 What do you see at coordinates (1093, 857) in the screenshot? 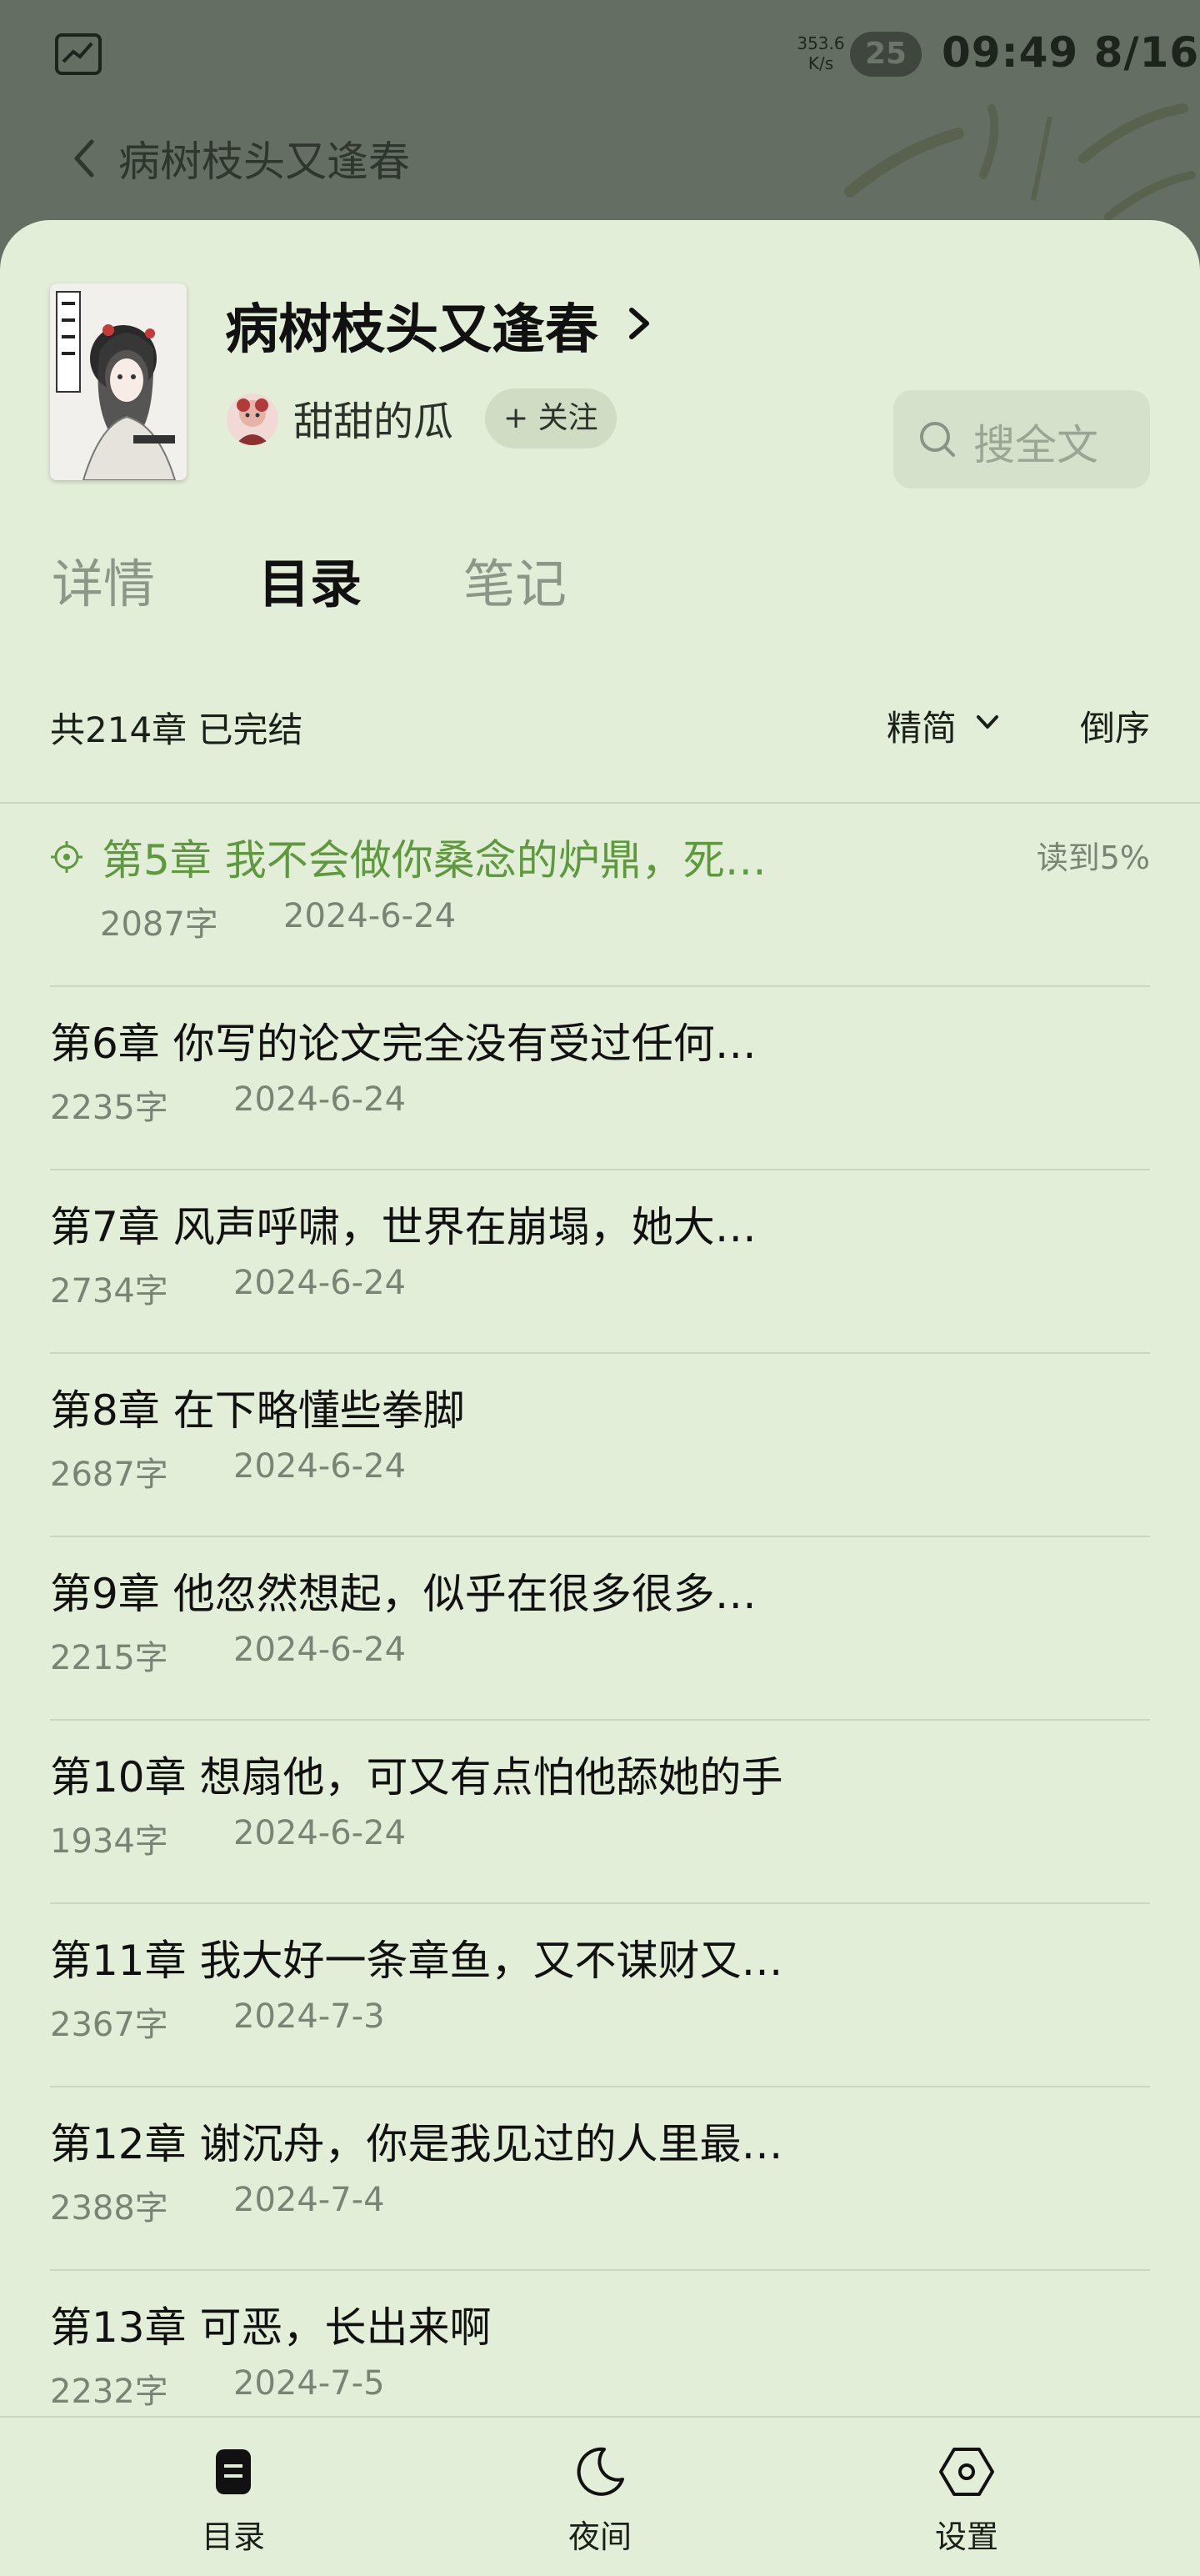
I see `read-progress: 读到5%` at bounding box center [1093, 857].